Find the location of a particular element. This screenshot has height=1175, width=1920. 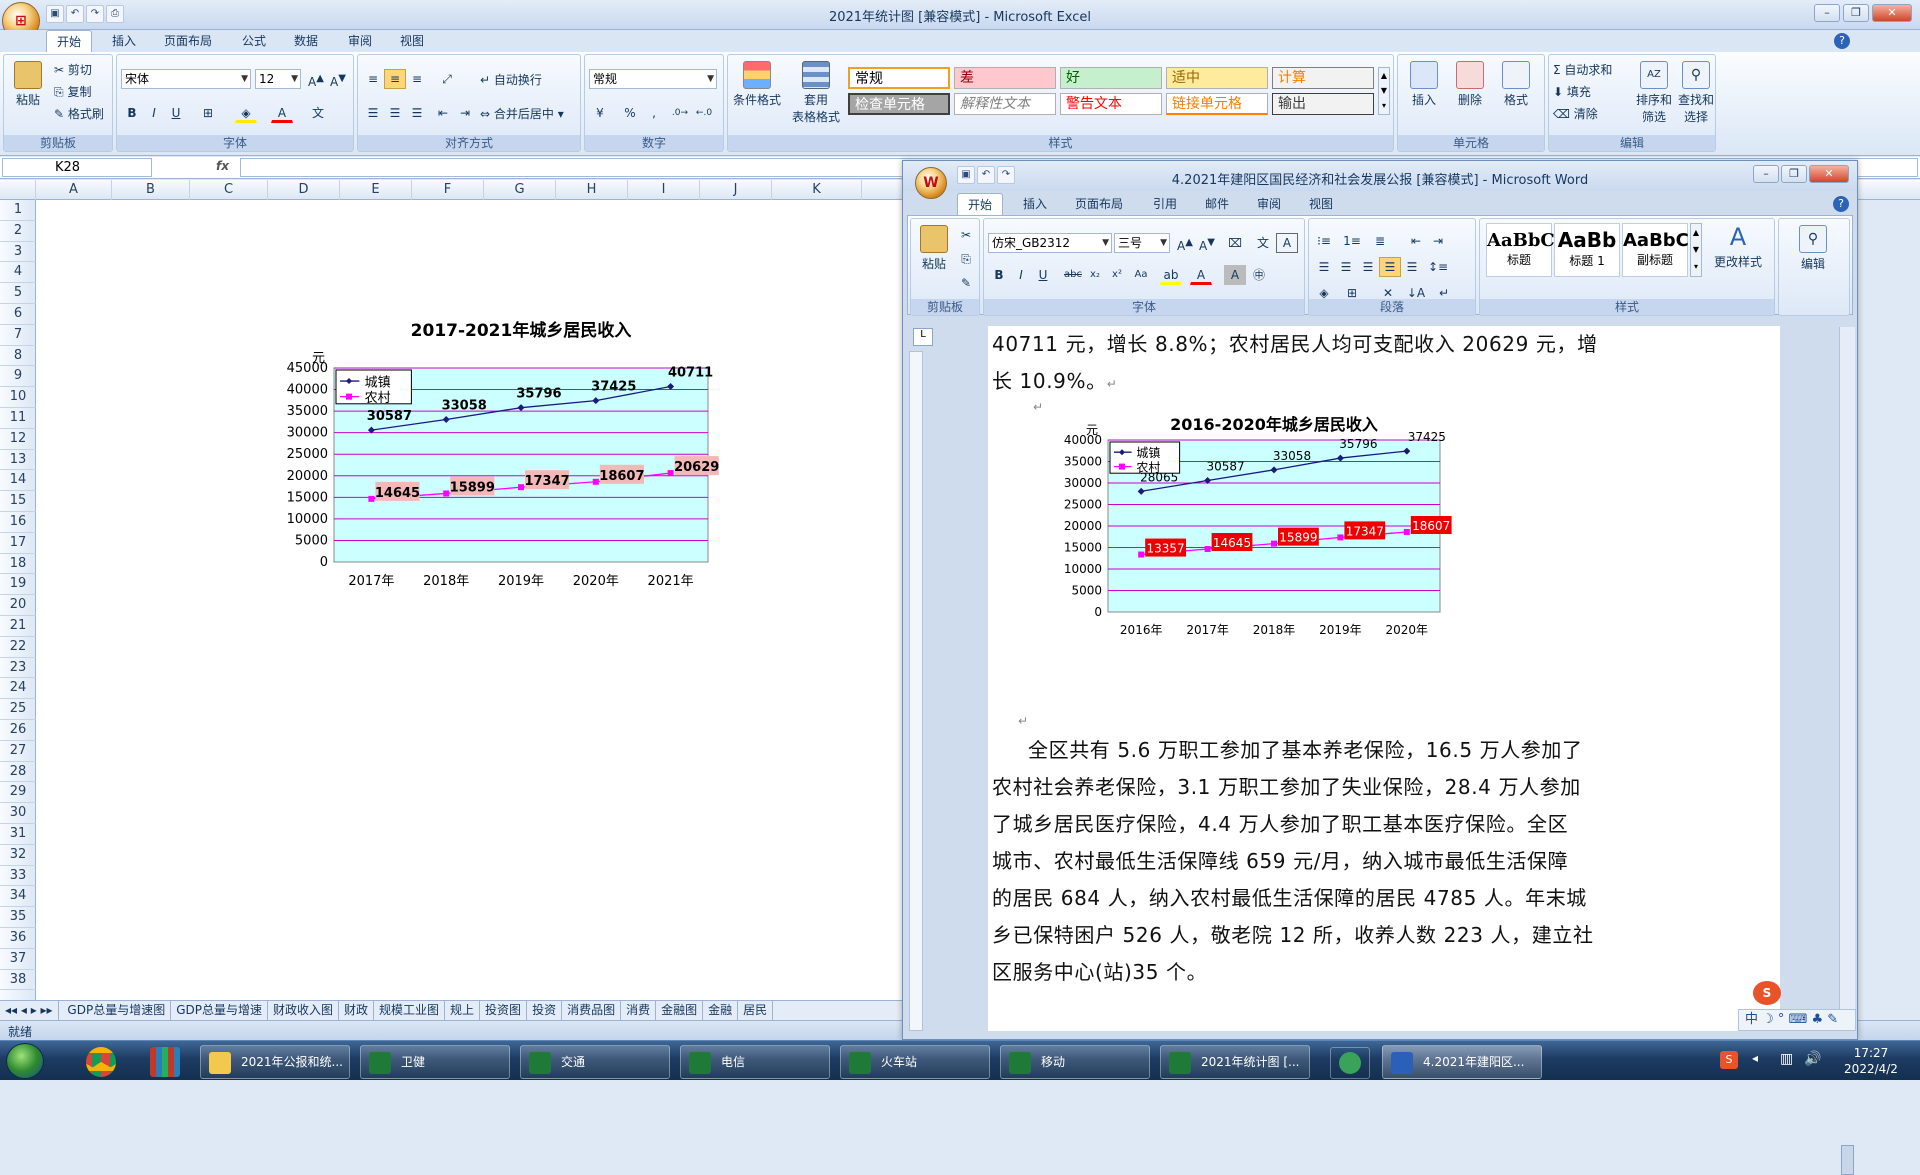

delete-cells-button: 删除 is located at coordinates (1470, 84).